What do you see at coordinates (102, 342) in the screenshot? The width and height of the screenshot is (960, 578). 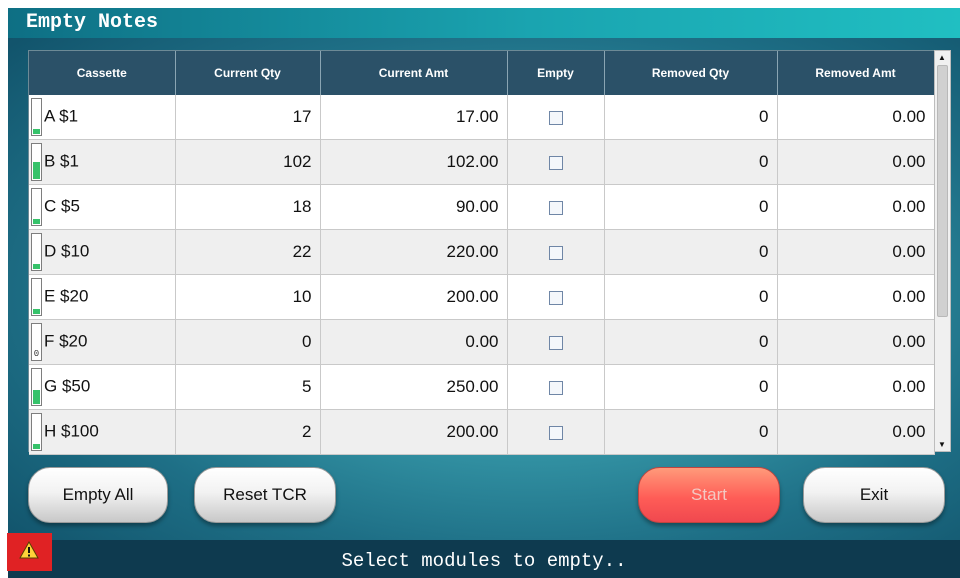 I see `cassette-cell: 0 F $20` at bounding box center [102, 342].